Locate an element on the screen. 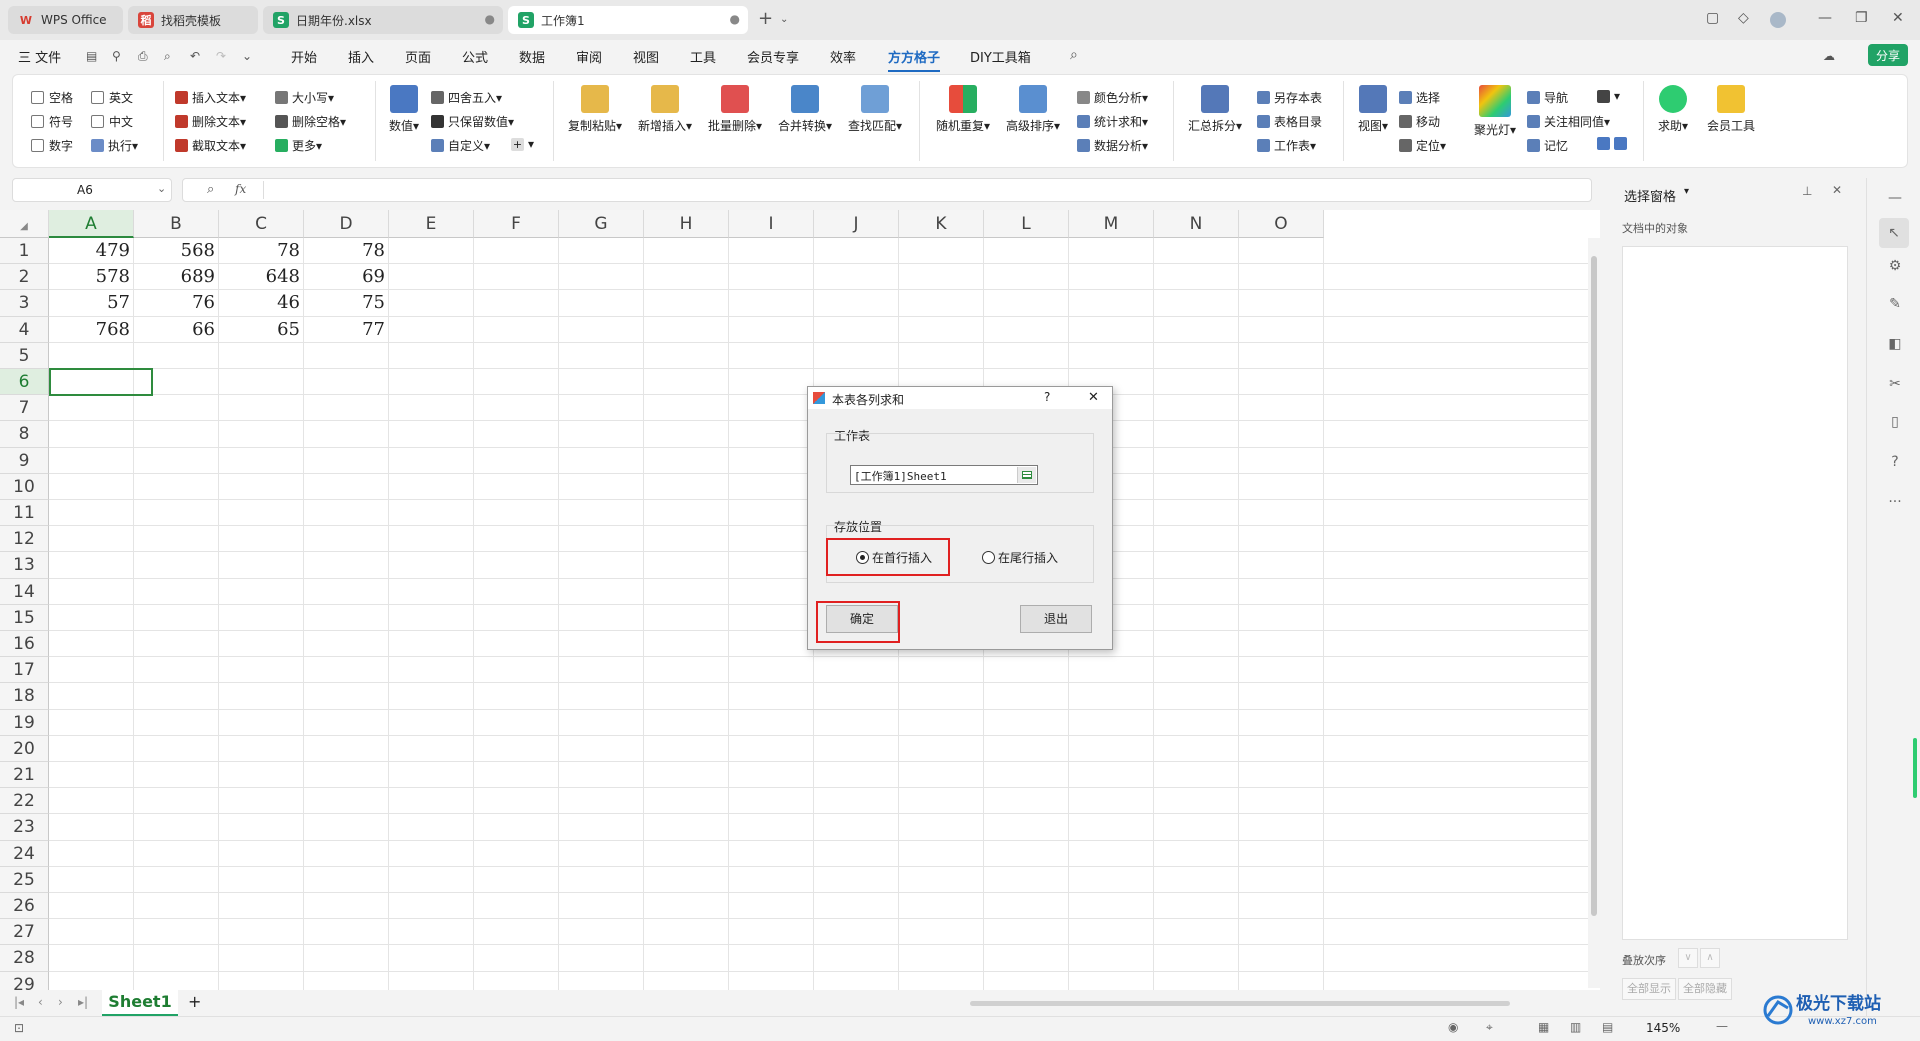  row-header-20: 20 is located at coordinates (24, 748).